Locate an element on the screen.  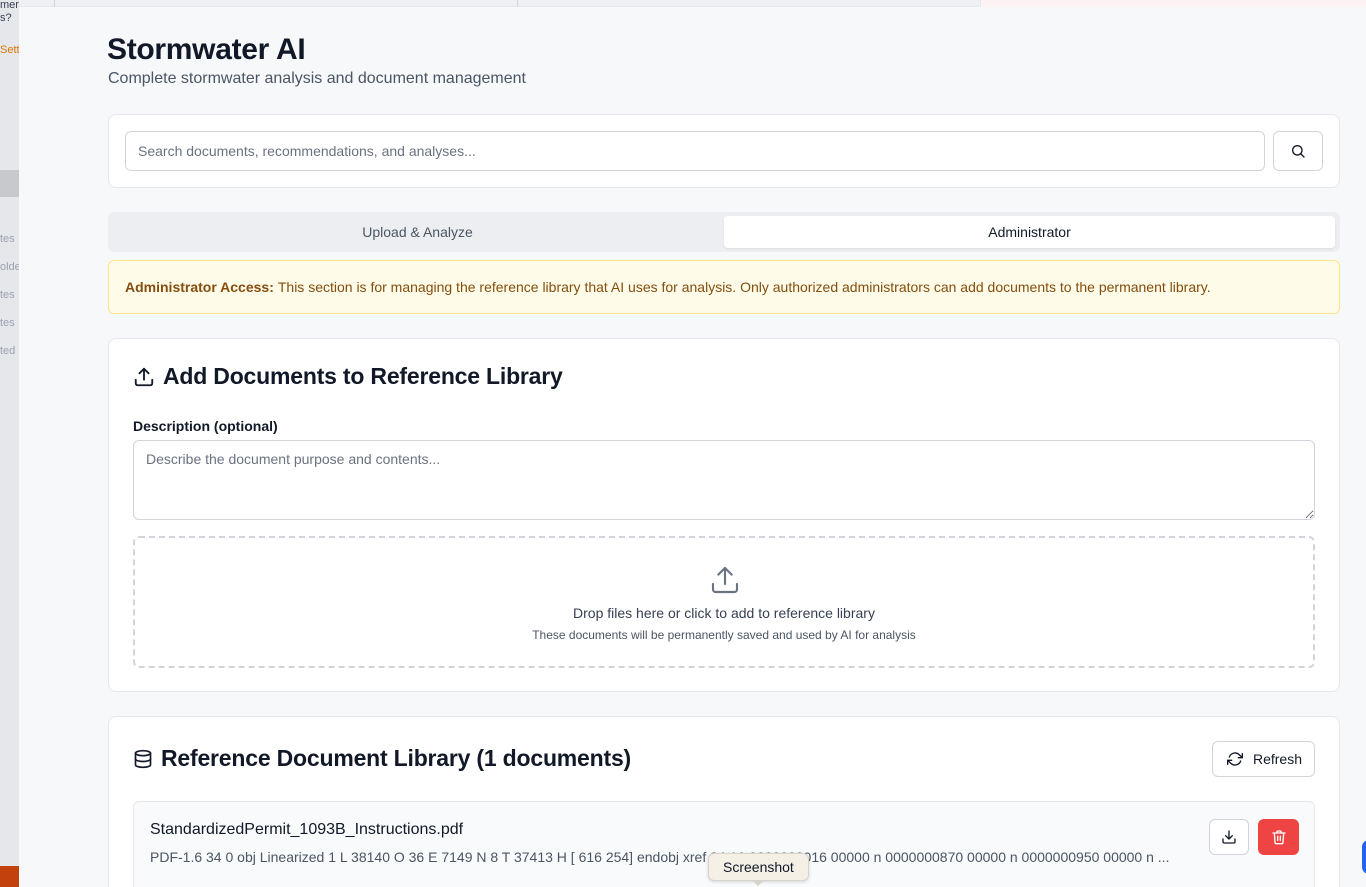
download-icon is located at coordinates (1229, 837).